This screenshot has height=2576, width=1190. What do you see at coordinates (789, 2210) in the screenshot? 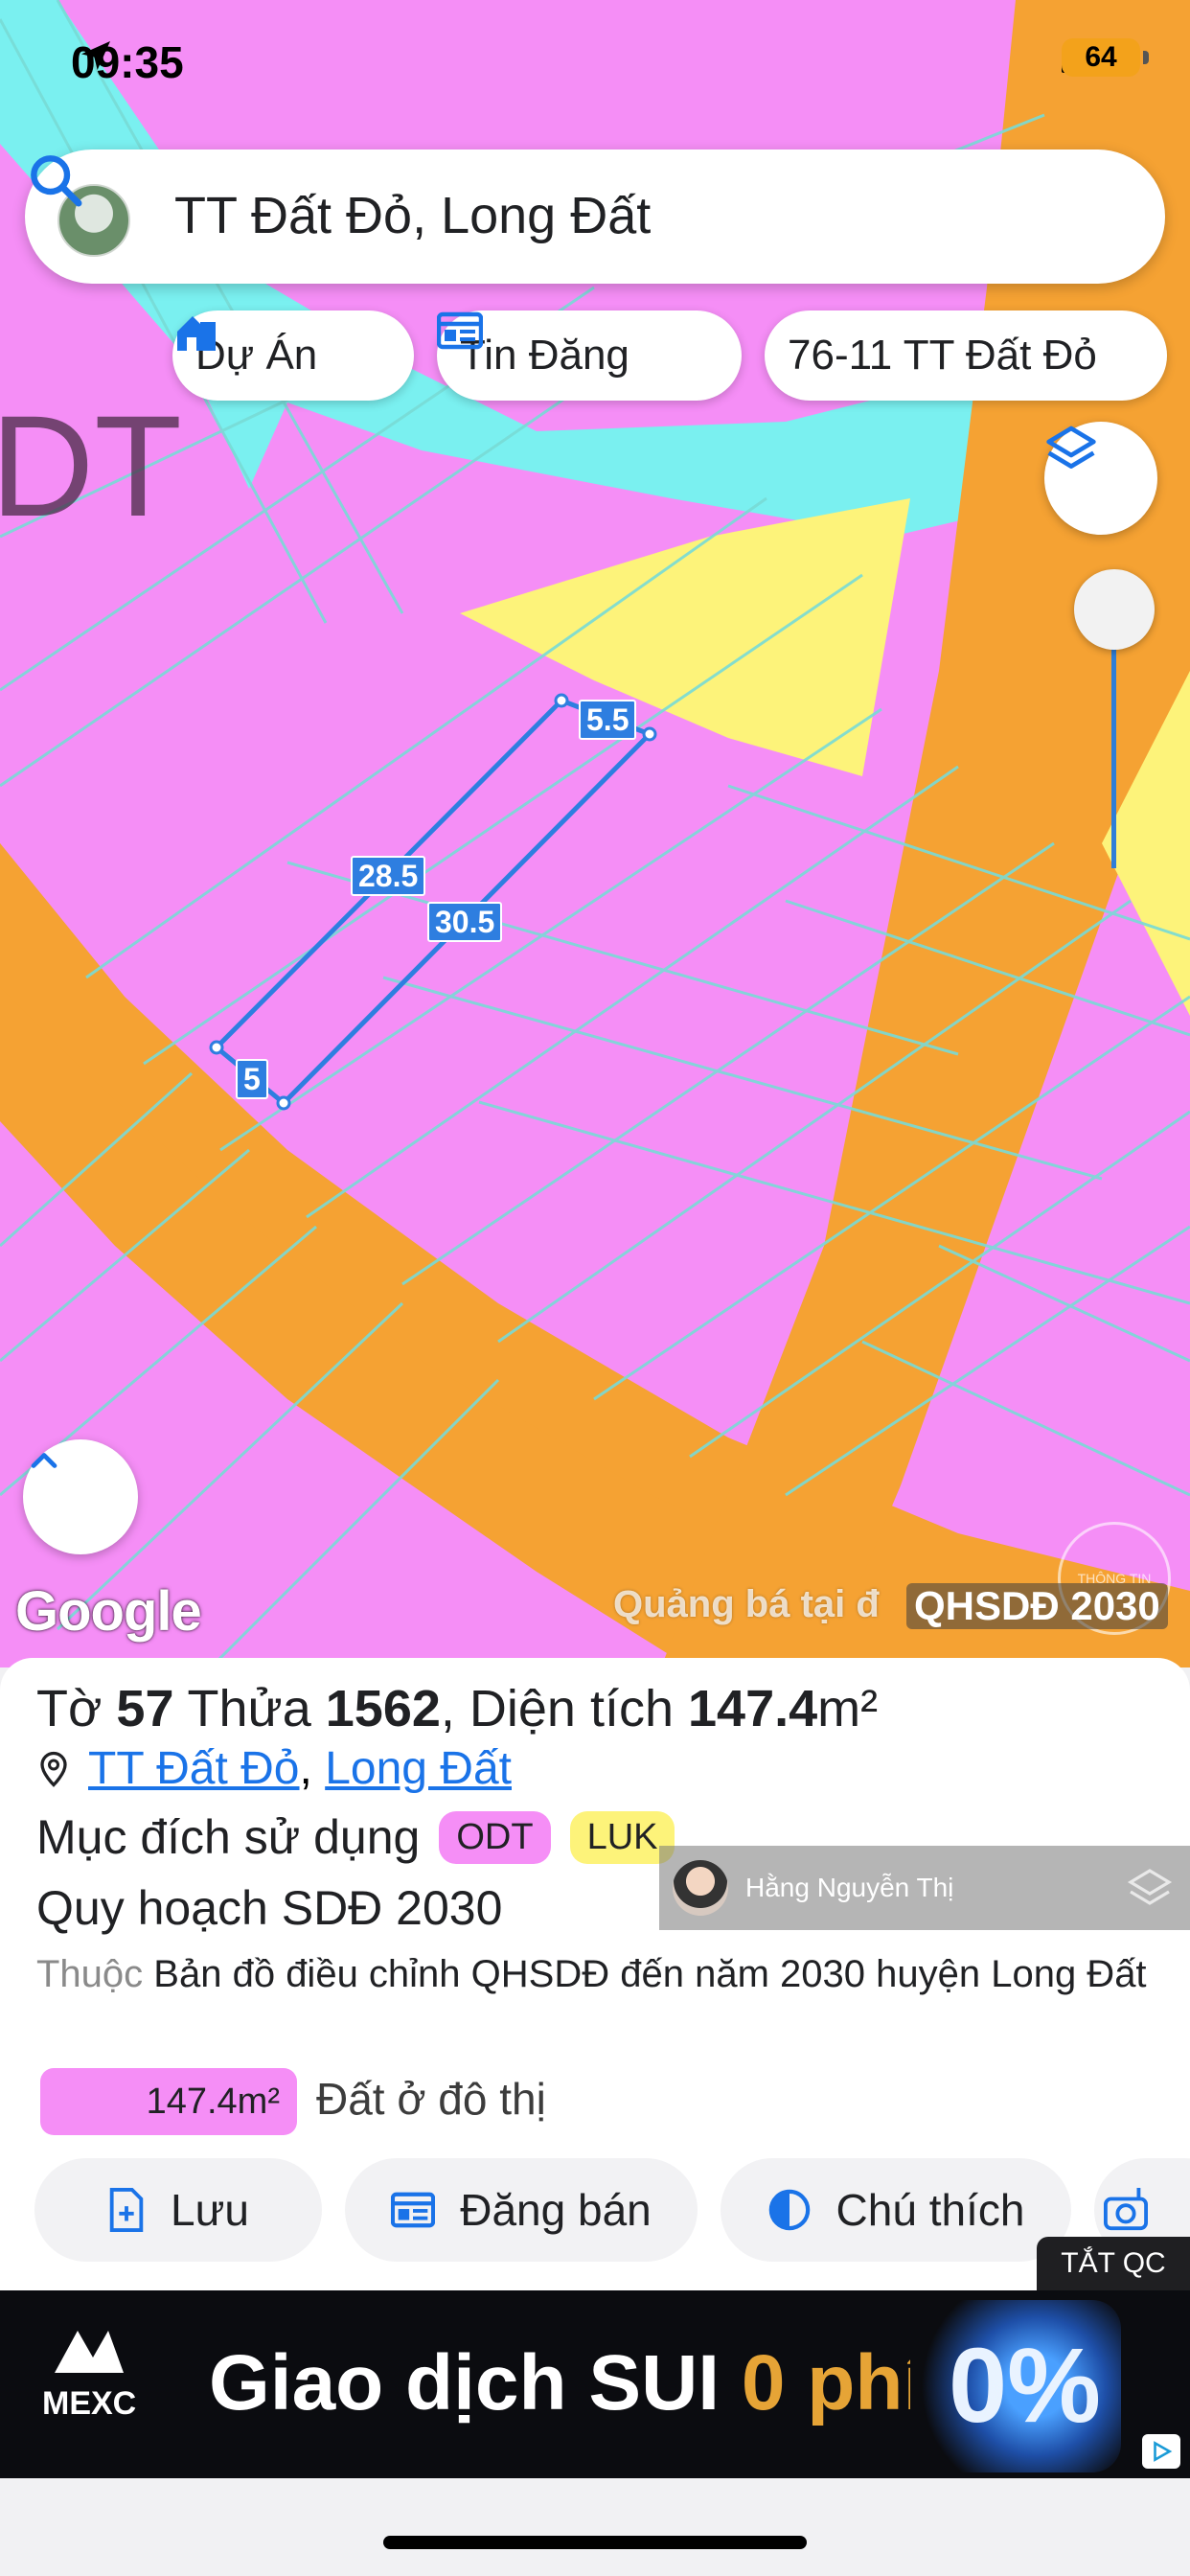
I see `contrast-icon` at bounding box center [789, 2210].